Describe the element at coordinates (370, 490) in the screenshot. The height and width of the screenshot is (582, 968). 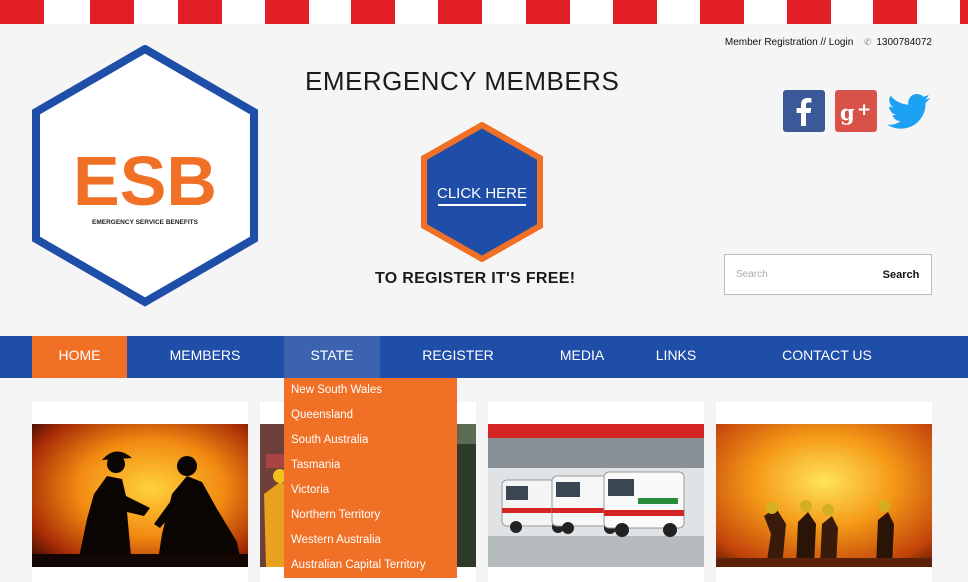
I see `state-menu-item: Victoria` at that location.